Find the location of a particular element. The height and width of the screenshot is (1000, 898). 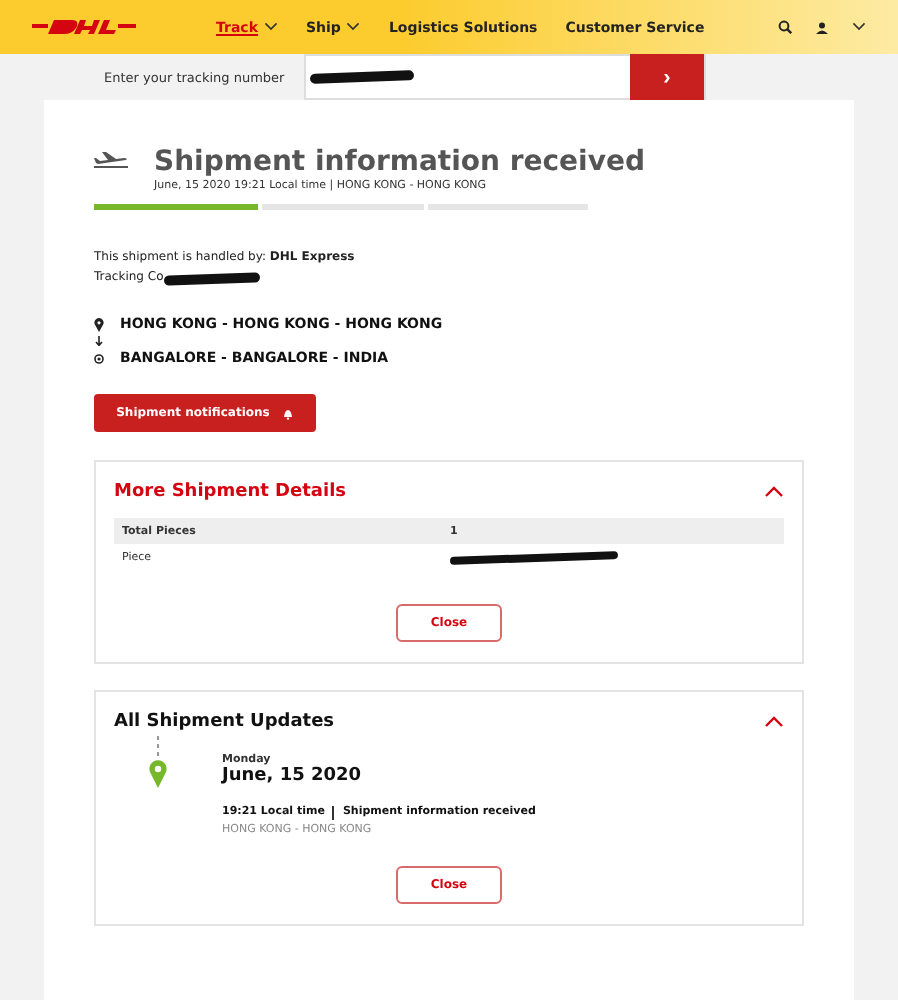

airplane-icon is located at coordinates (111, 160).